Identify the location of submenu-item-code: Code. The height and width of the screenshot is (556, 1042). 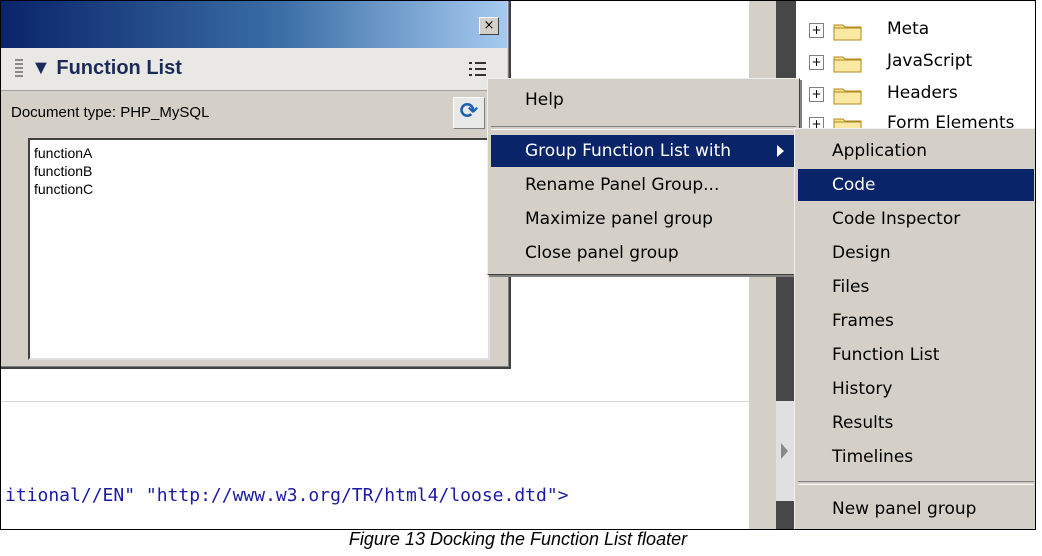
(916, 185).